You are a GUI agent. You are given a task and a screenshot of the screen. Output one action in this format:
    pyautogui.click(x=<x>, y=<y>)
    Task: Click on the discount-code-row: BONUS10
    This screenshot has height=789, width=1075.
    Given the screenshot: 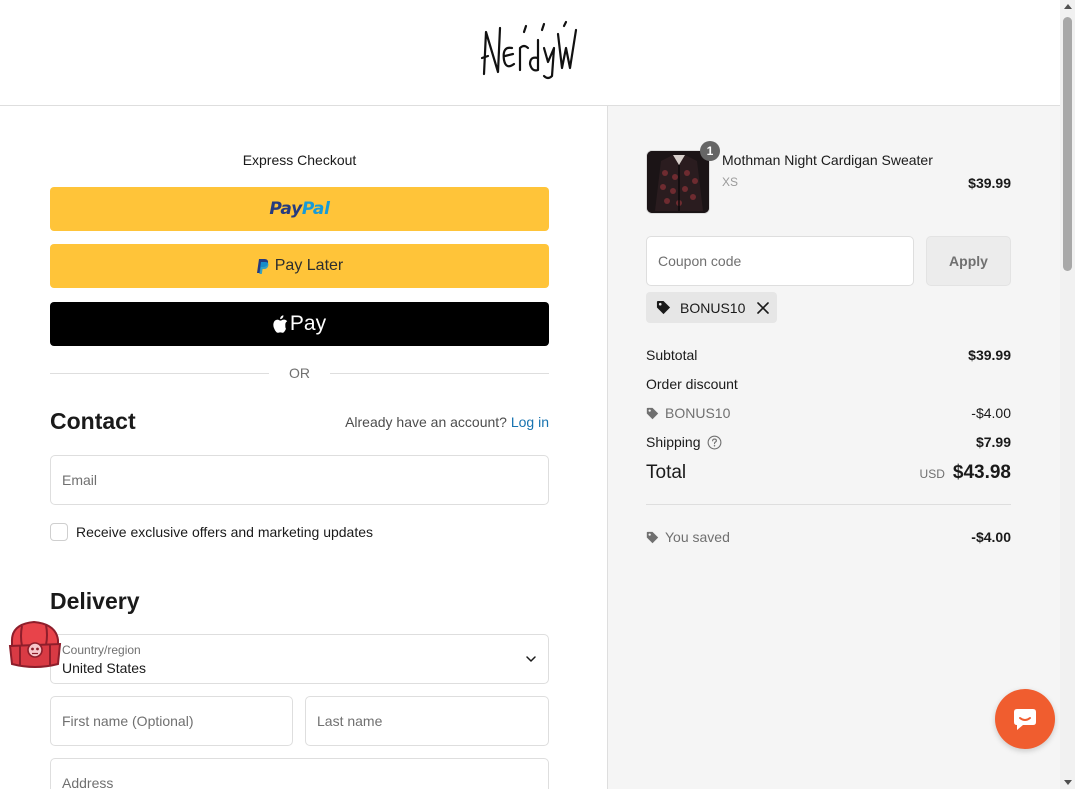 What is the action you would take?
    pyautogui.click(x=688, y=413)
    